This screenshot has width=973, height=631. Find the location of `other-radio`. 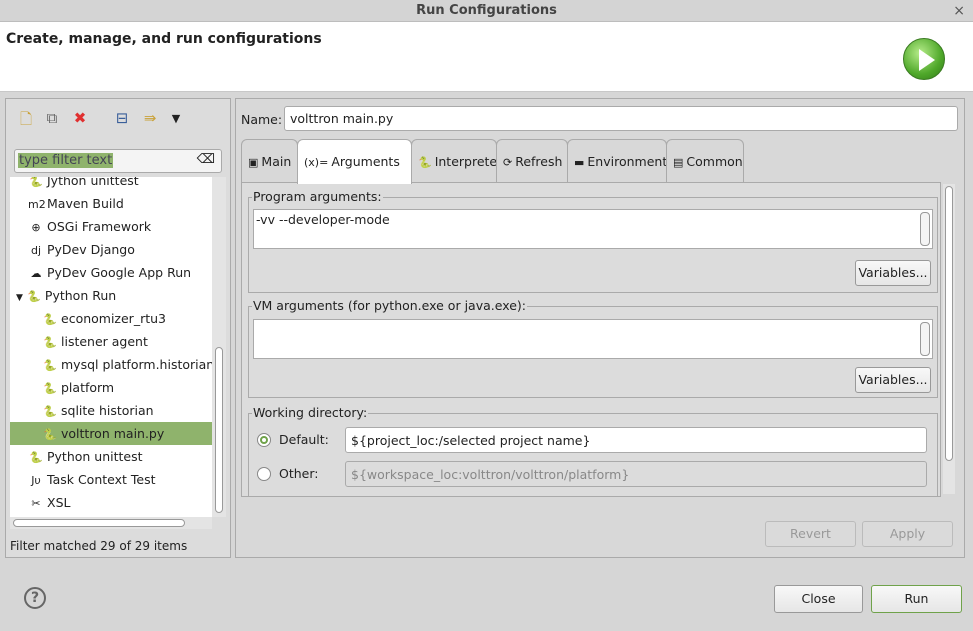

other-radio is located at coordinates (264, 474).